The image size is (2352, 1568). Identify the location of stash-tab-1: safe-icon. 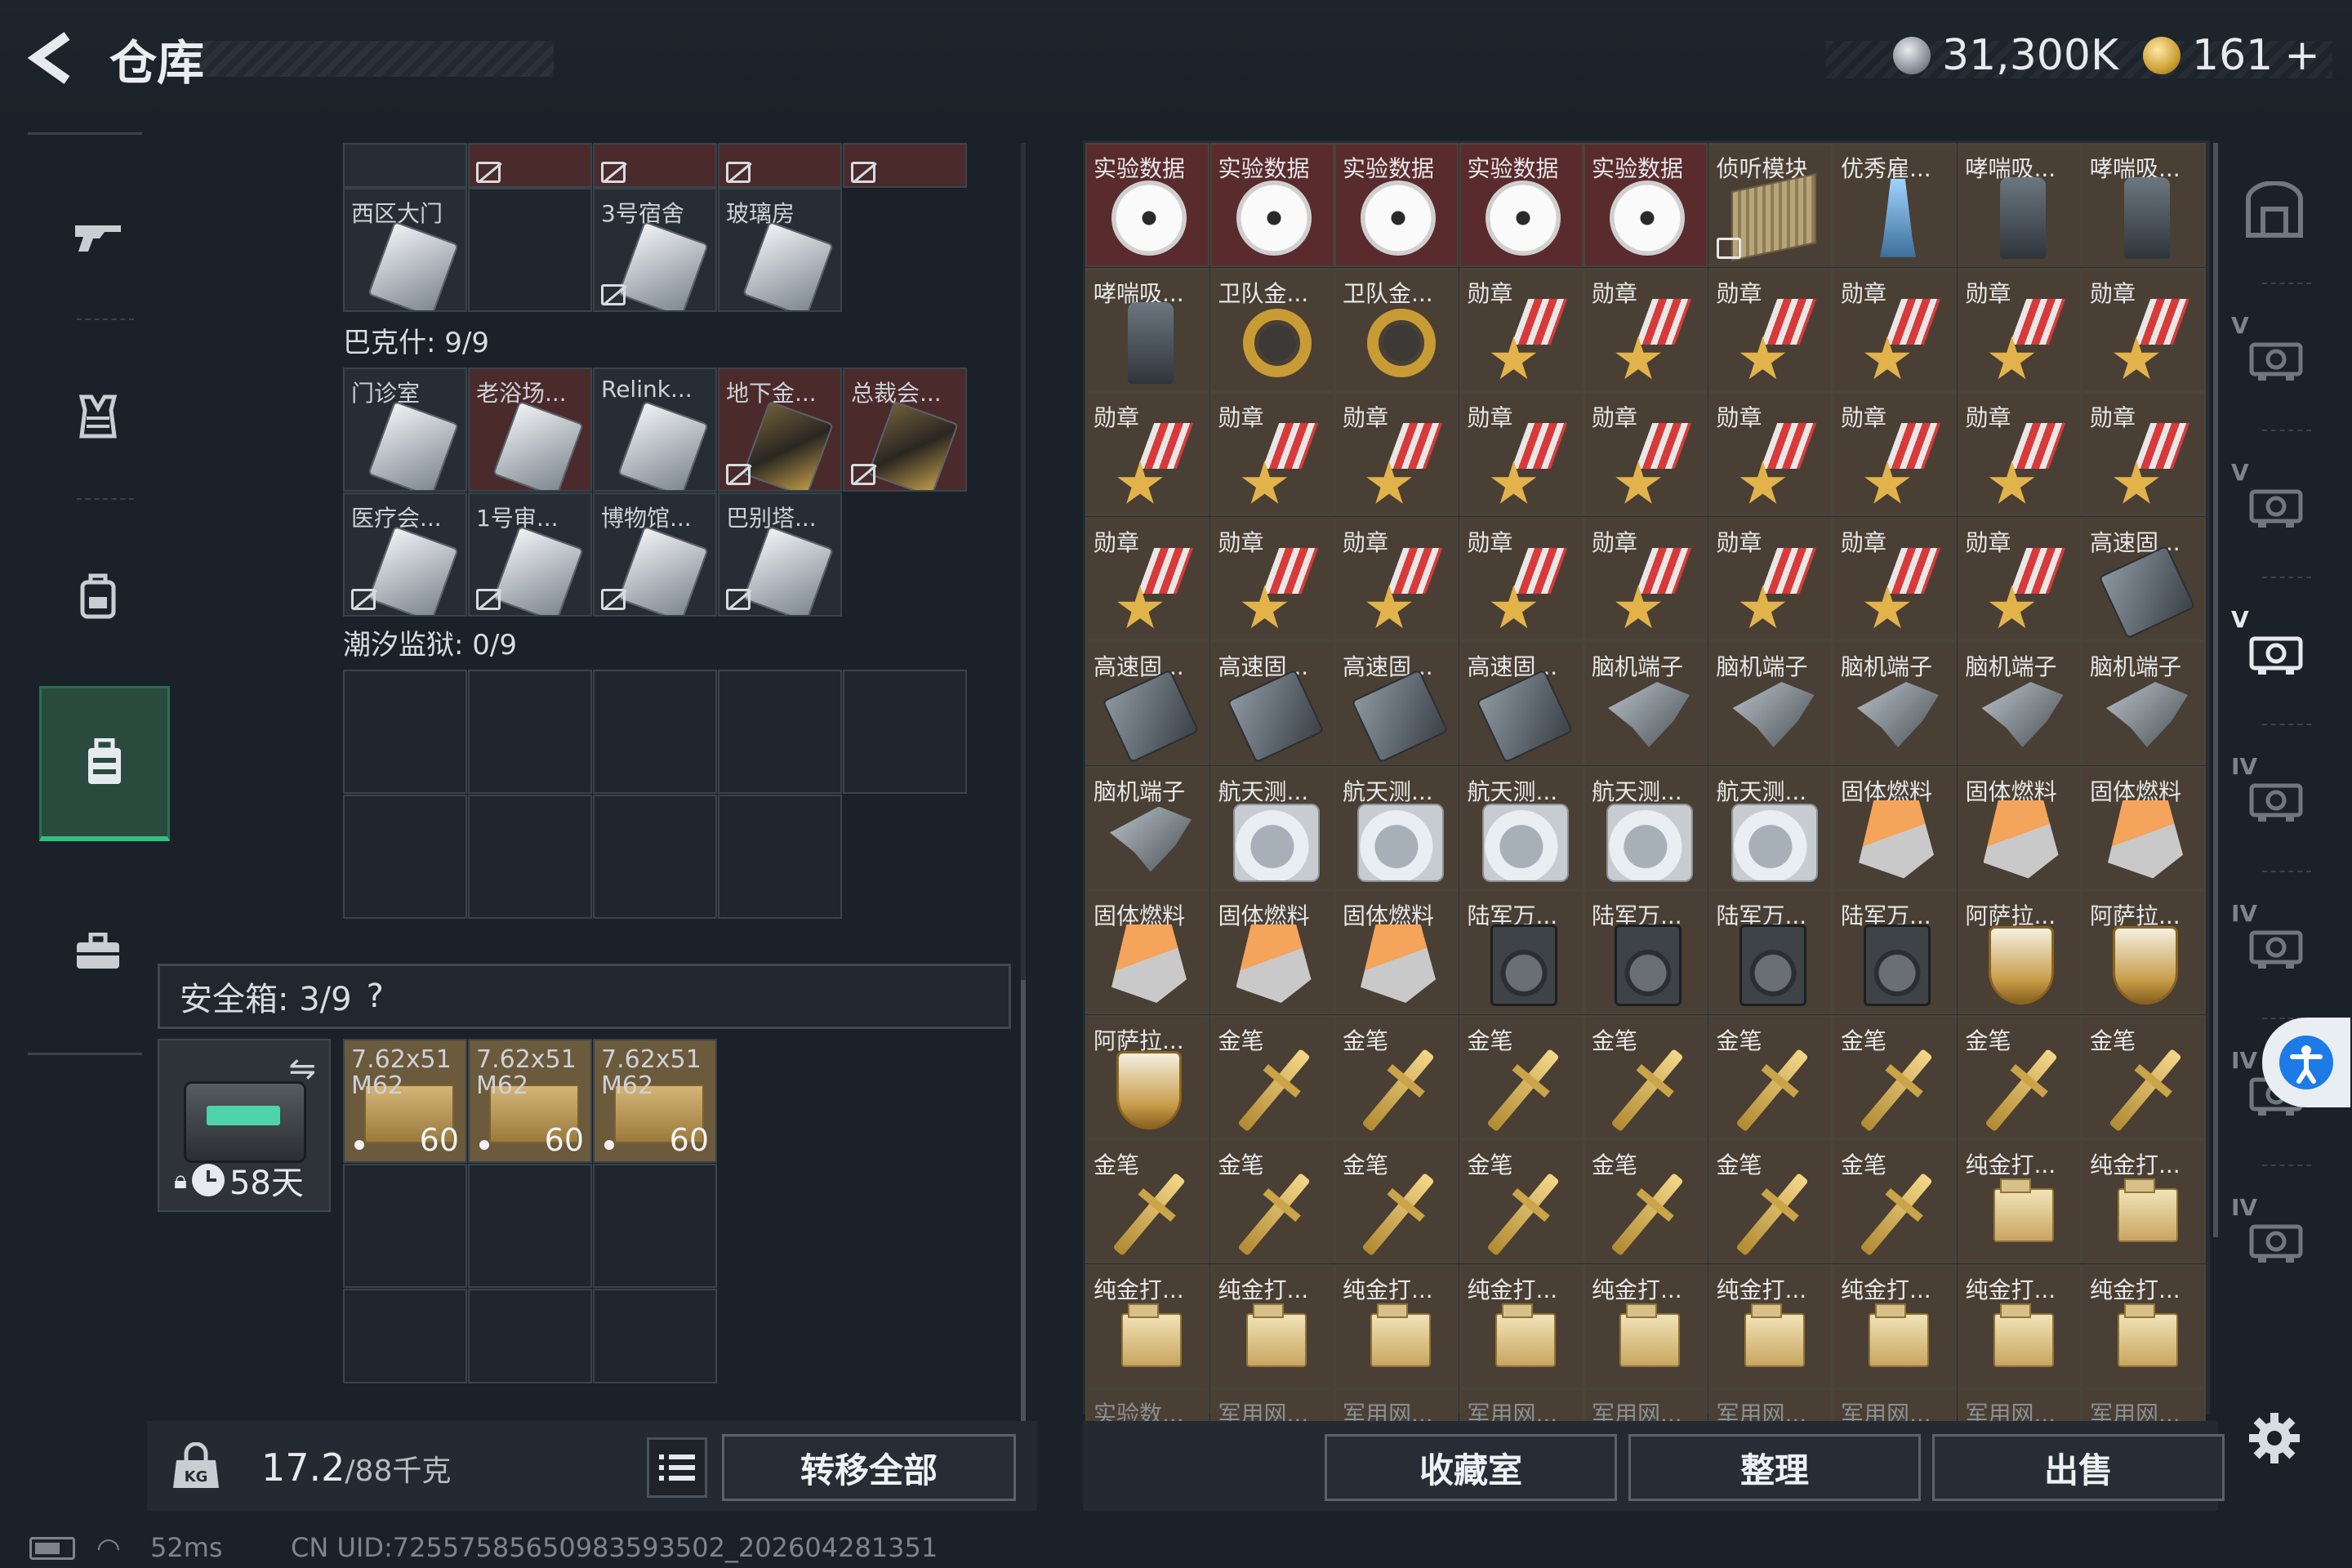
(2274, 209).